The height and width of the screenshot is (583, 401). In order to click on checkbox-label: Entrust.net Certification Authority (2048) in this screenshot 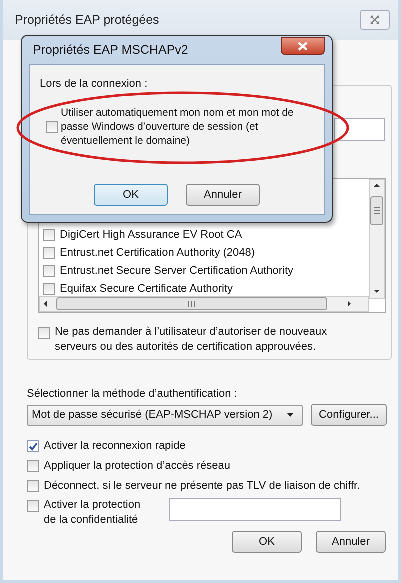, I will do `click(158, 253)`.